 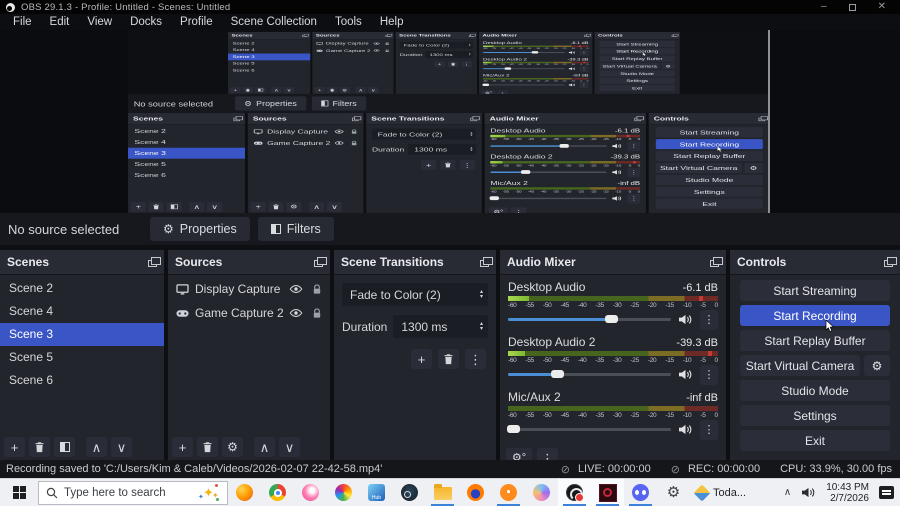 What do you see at coordinates (498, 210) in the screenshot?
I see `advanced-audio-button: ⚙°` at bounding box center [498, 210].